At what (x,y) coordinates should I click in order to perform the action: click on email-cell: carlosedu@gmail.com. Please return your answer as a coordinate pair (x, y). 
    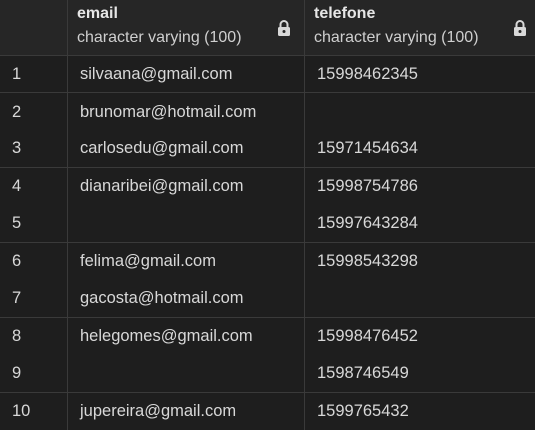
    Looking at the image, I should click on (186, 149).